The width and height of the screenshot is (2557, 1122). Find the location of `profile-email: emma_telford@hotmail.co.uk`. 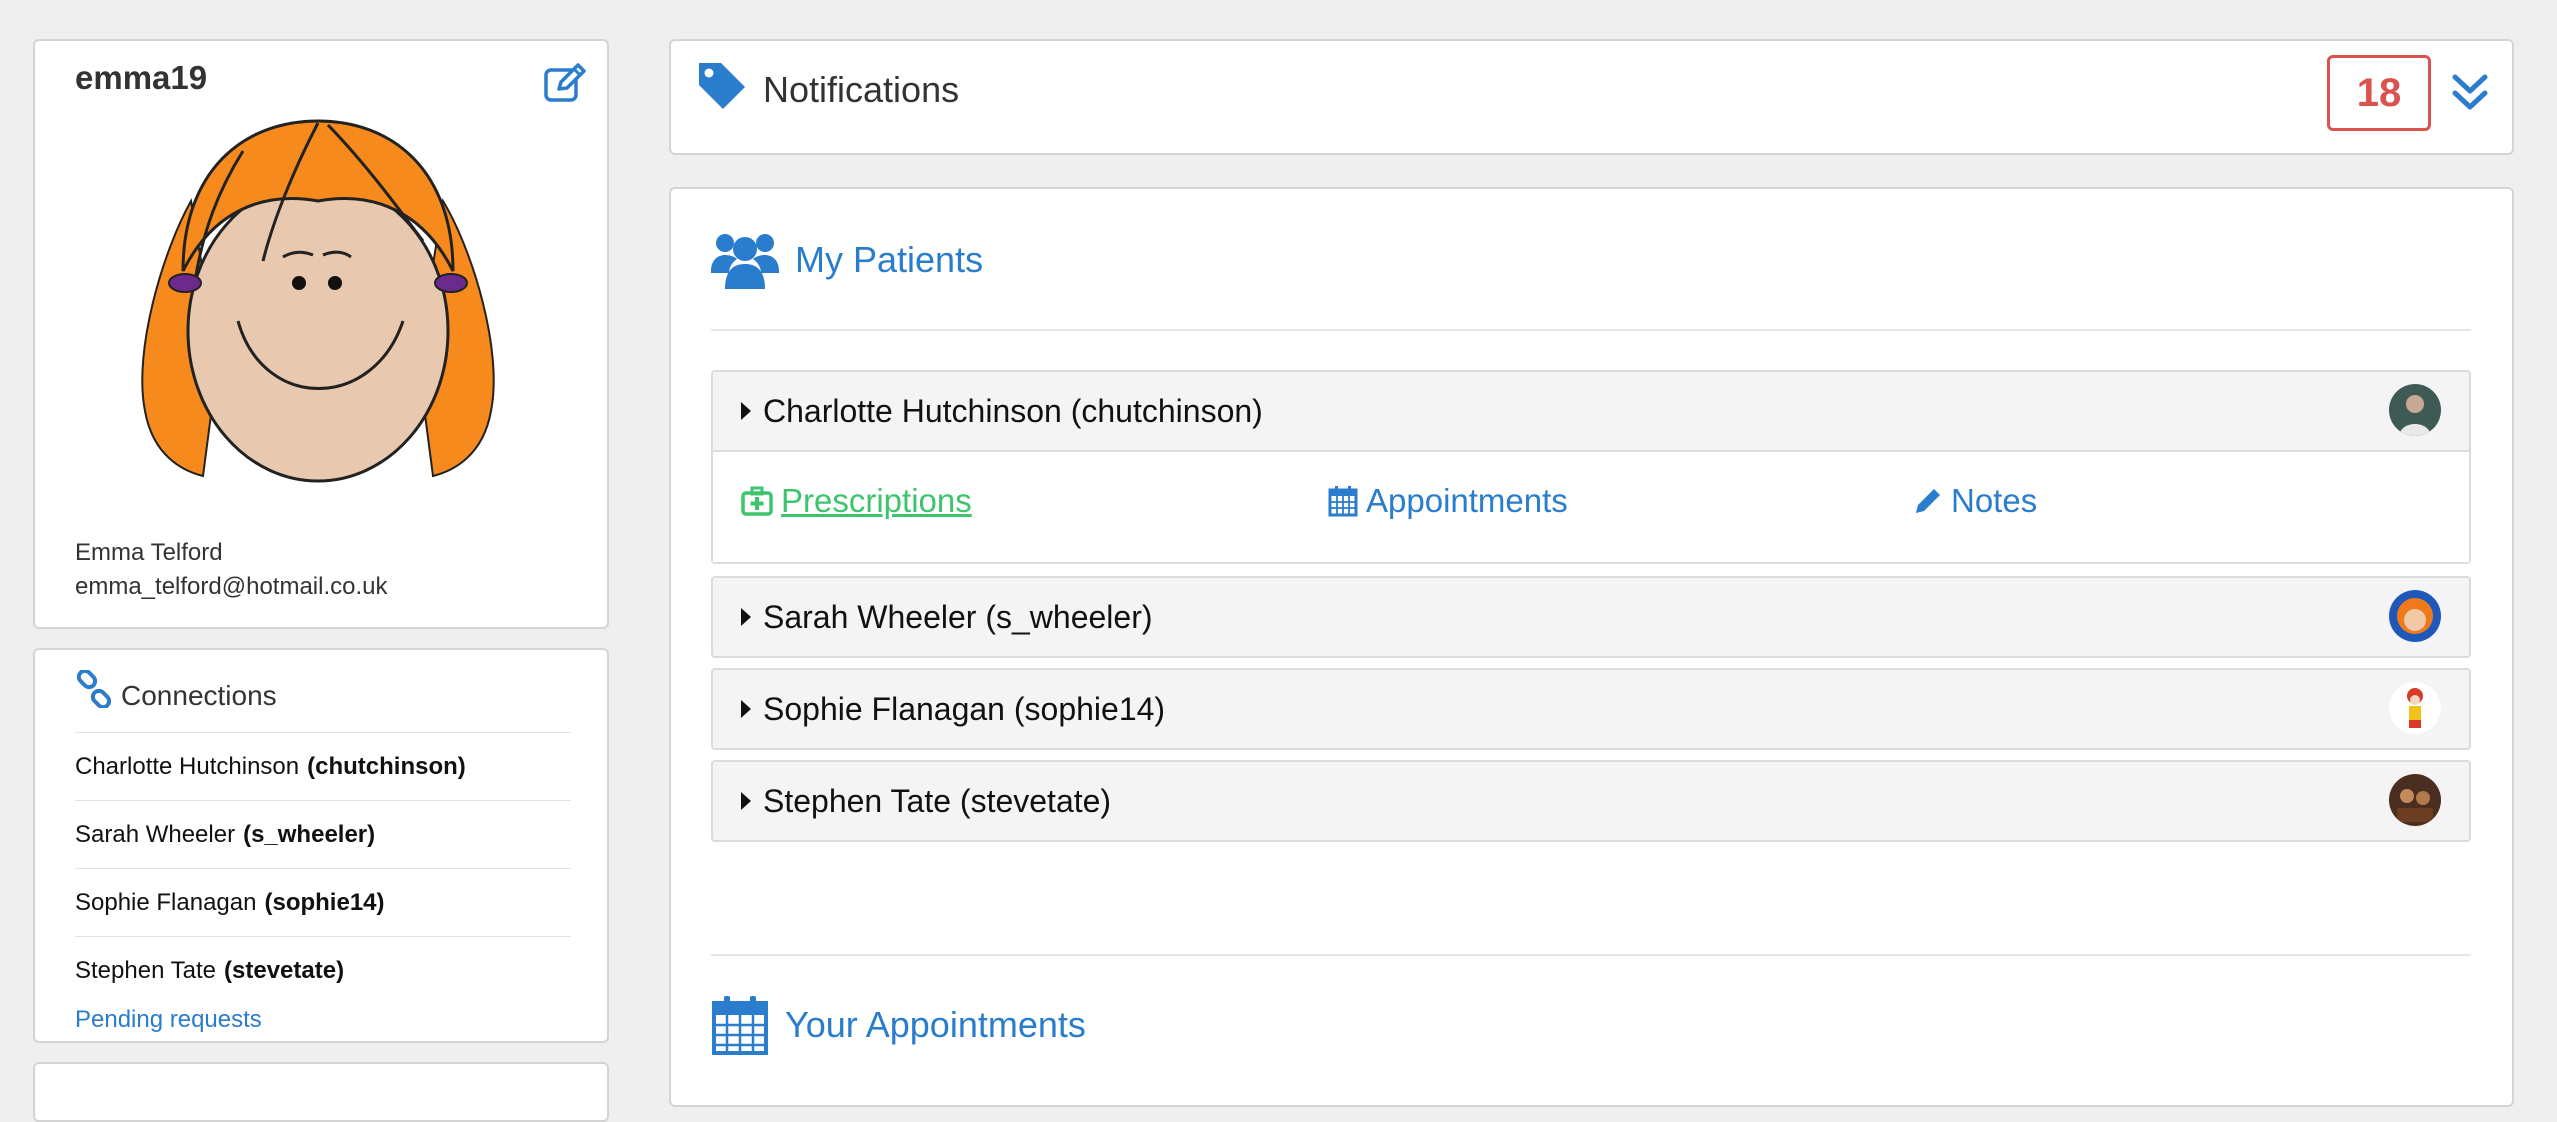

profile-email: emma_telford@hotmail.co.uk is located at coordinates (231, 586).